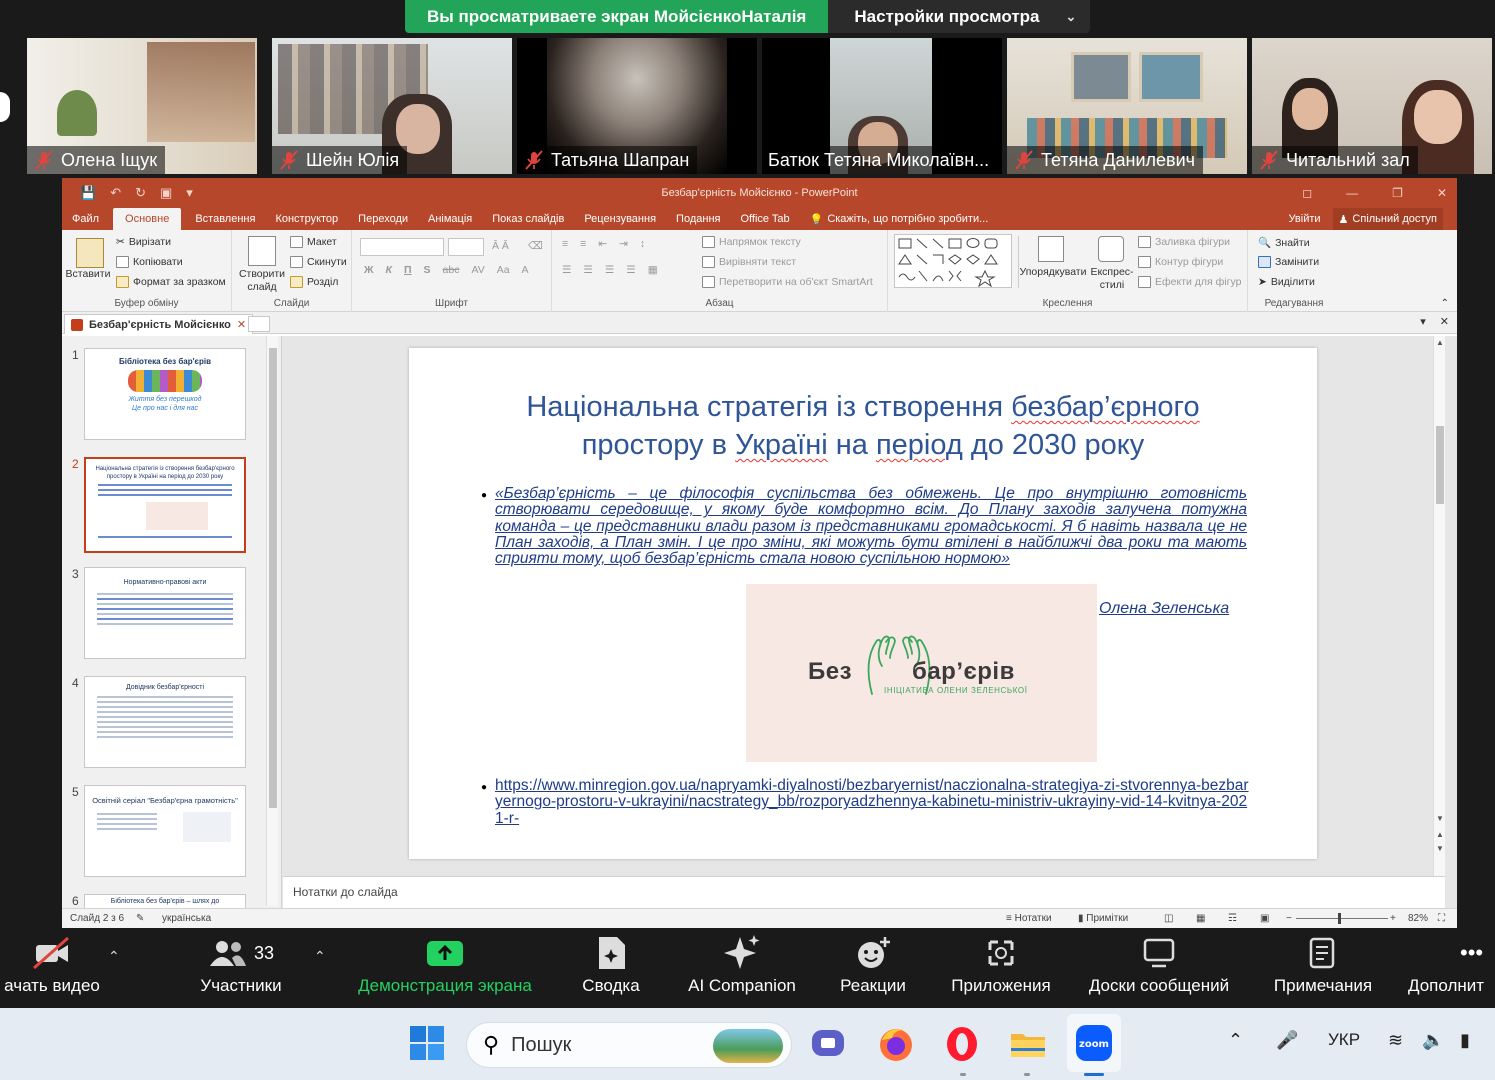 The image size is (1495, 1080). I want to click on normal-view-icon: ◫, so click(1168, 918).